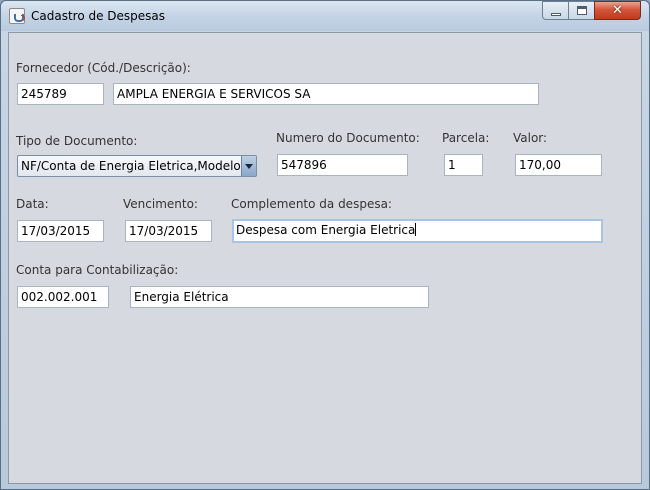 This screenshot has width=650, height=490. I want to click on numero-documento-input: 547896, so click(342, 165).